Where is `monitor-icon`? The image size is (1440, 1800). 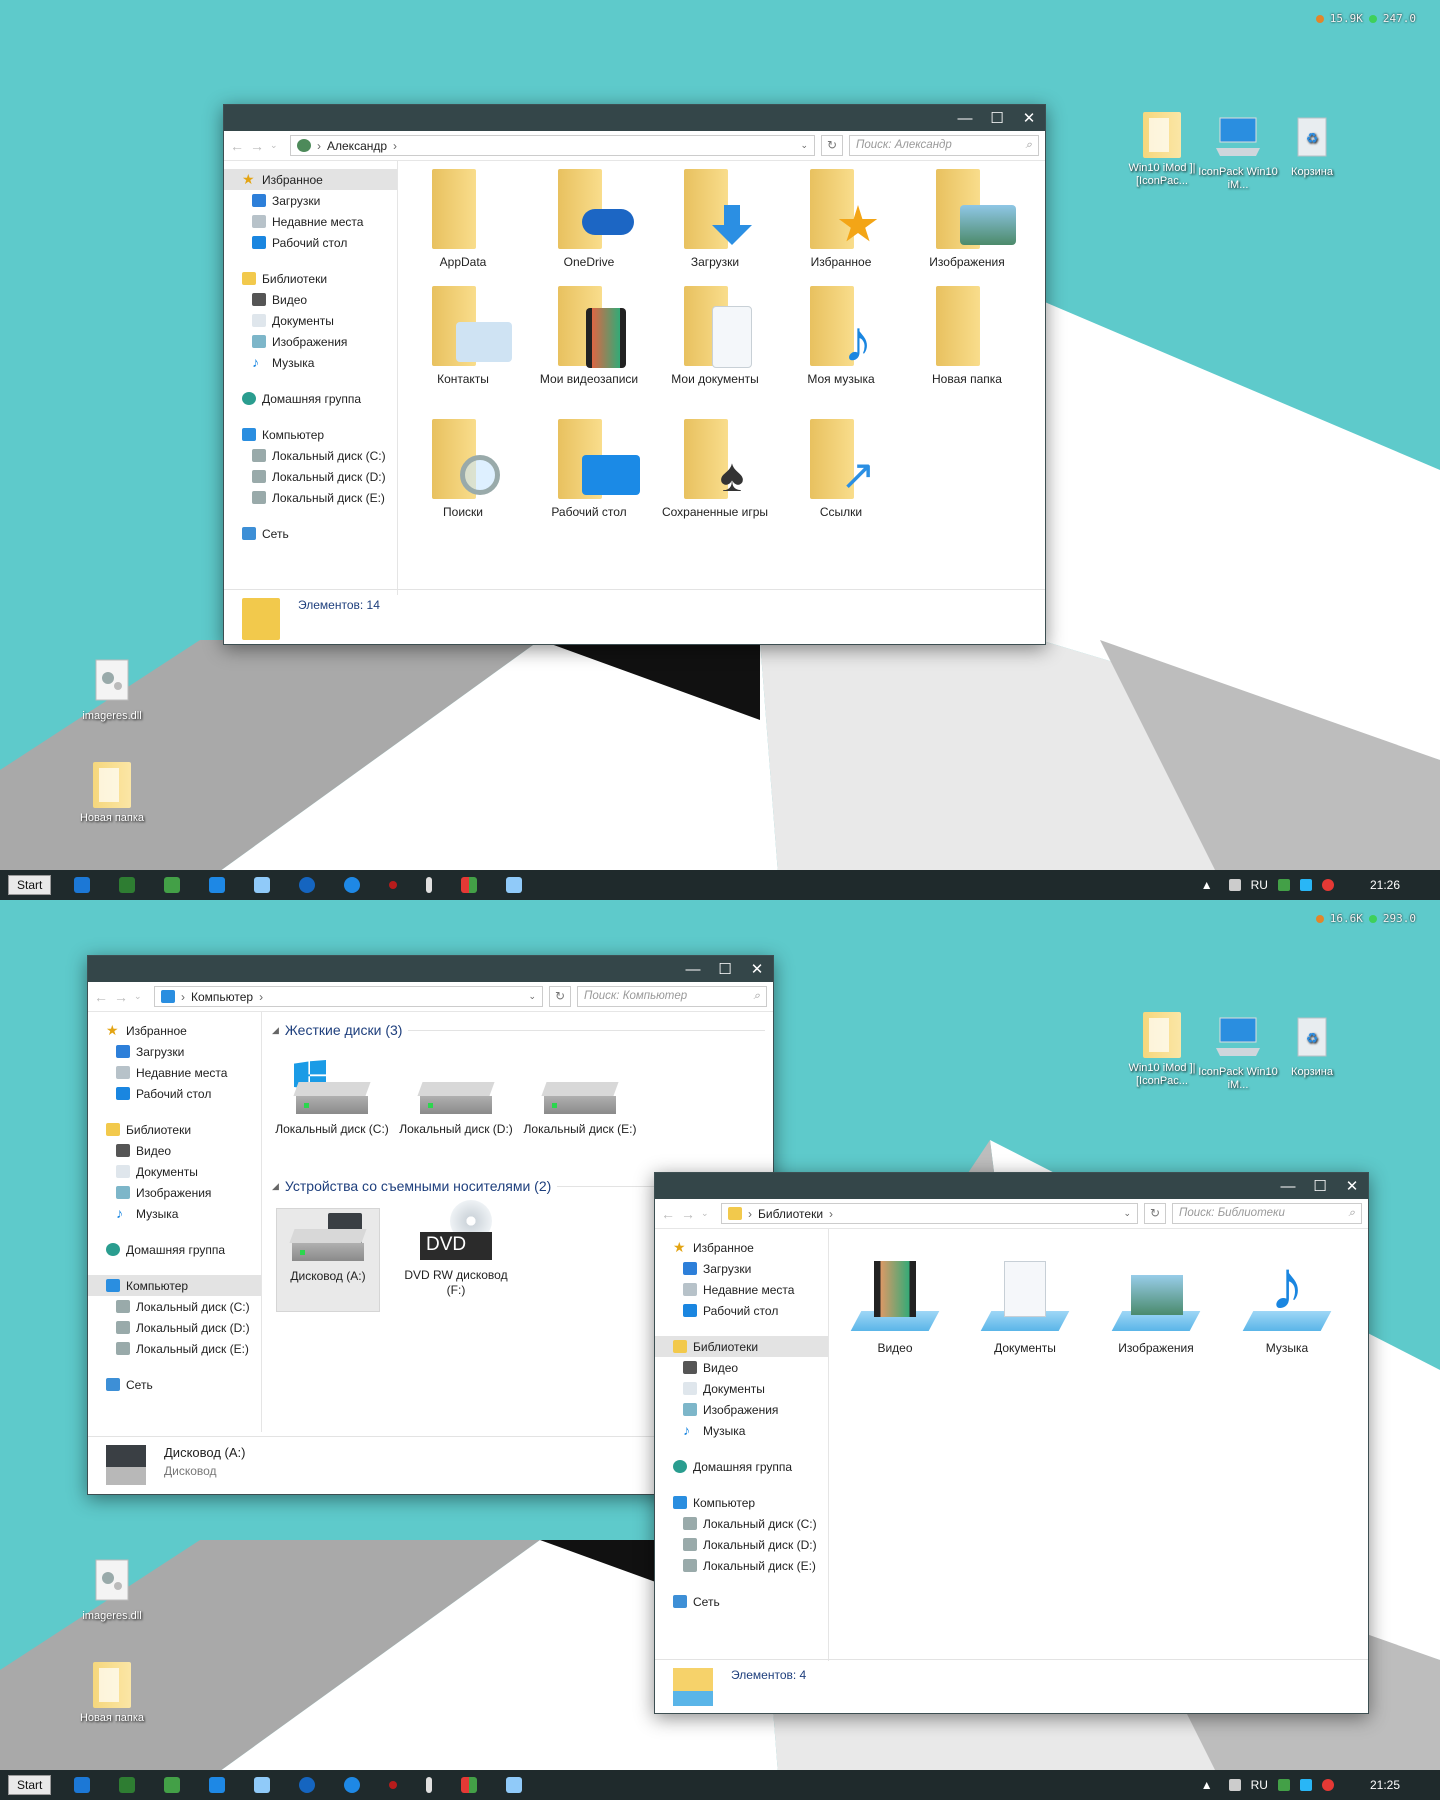 monitor-icon is located at coordinates (127, 1785).